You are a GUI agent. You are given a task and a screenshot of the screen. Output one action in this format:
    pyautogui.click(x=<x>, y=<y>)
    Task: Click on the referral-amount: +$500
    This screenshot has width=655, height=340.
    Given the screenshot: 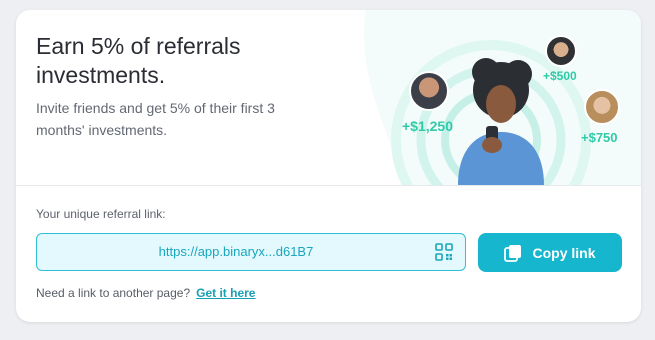 What is the action you would take?
    pyautogui.click(x=560, y=76)
    